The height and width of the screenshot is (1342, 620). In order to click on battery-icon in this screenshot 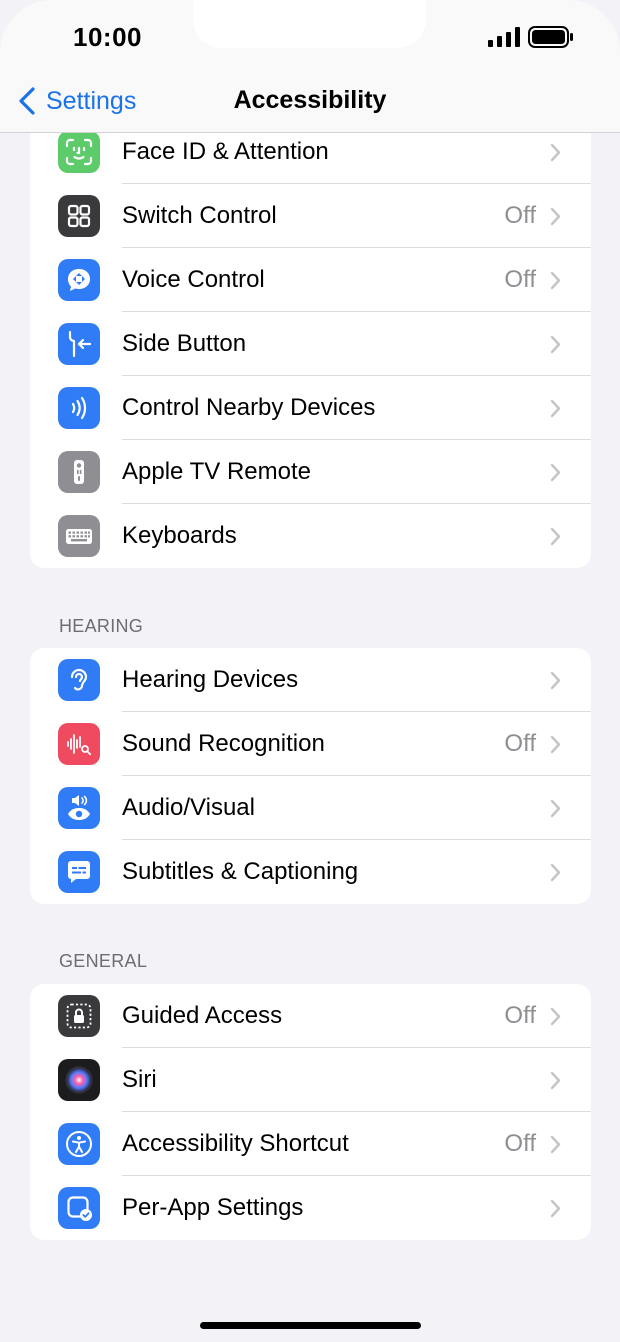, I will do `click(550, 37)`.